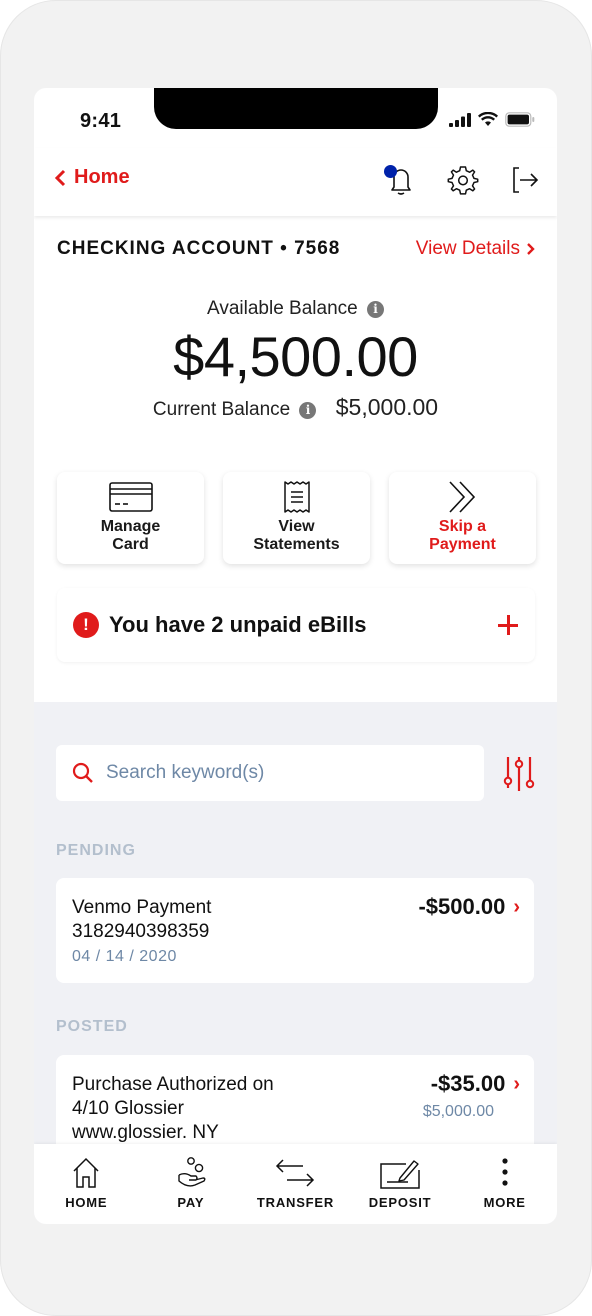 The height and width of the screenshot is (1316, 592). I want to click on tab-label: DEPOSIT, so click(400, 1202).